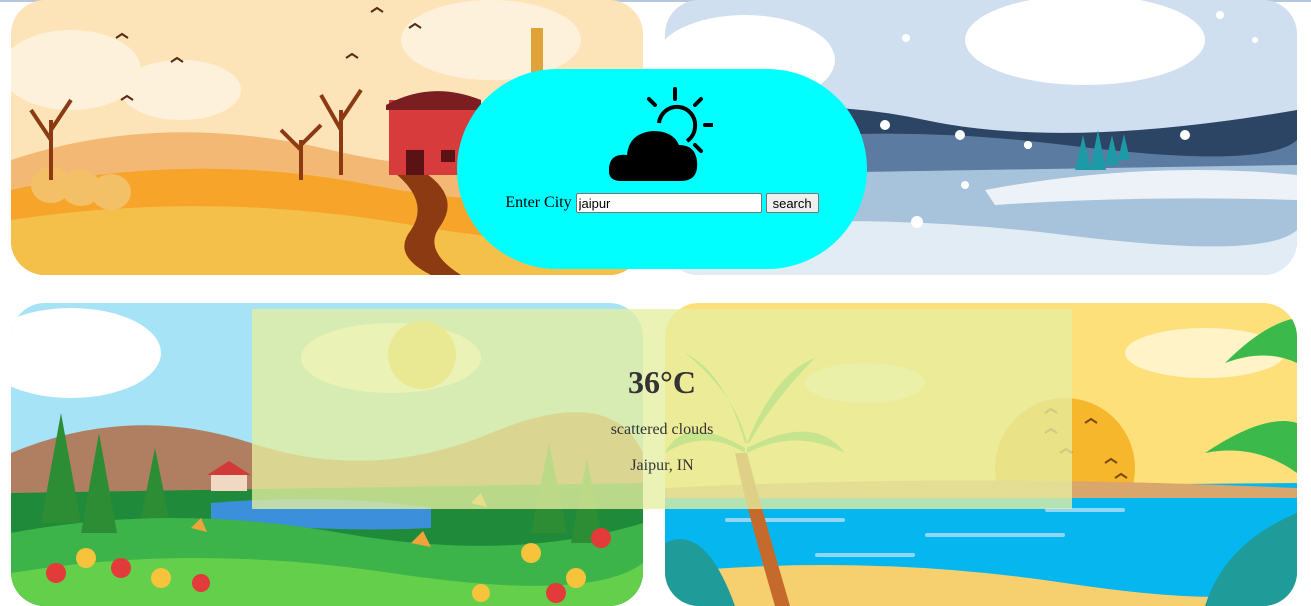  What do you see at coordinates (661, 134) in the screenshot?
I see `partly-cloudy-icon` at bounding box center [661, 134].